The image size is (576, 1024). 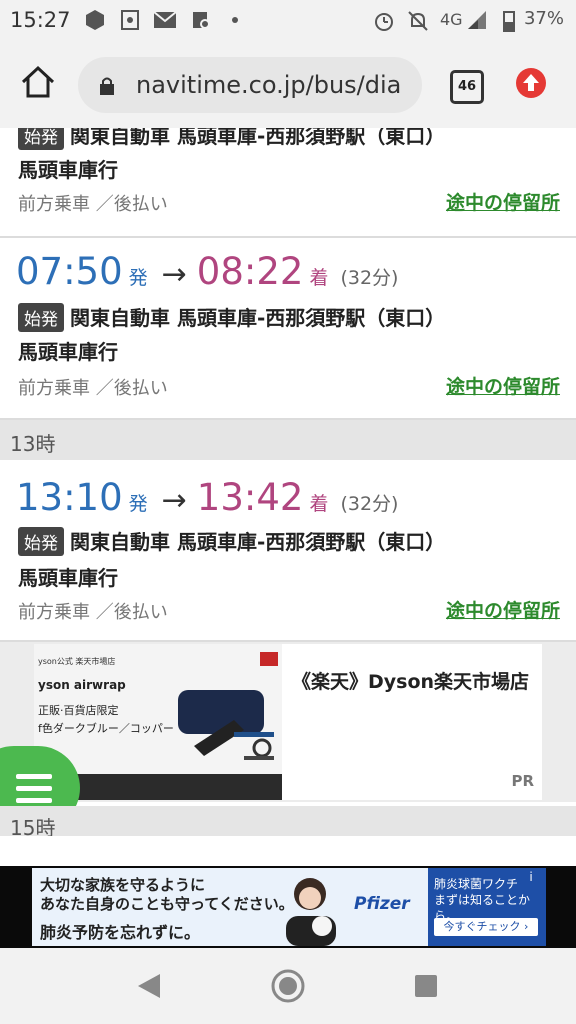 I want to click on address-bar: navitime.co.jp/bus/dia, so click(x=250, y=85).